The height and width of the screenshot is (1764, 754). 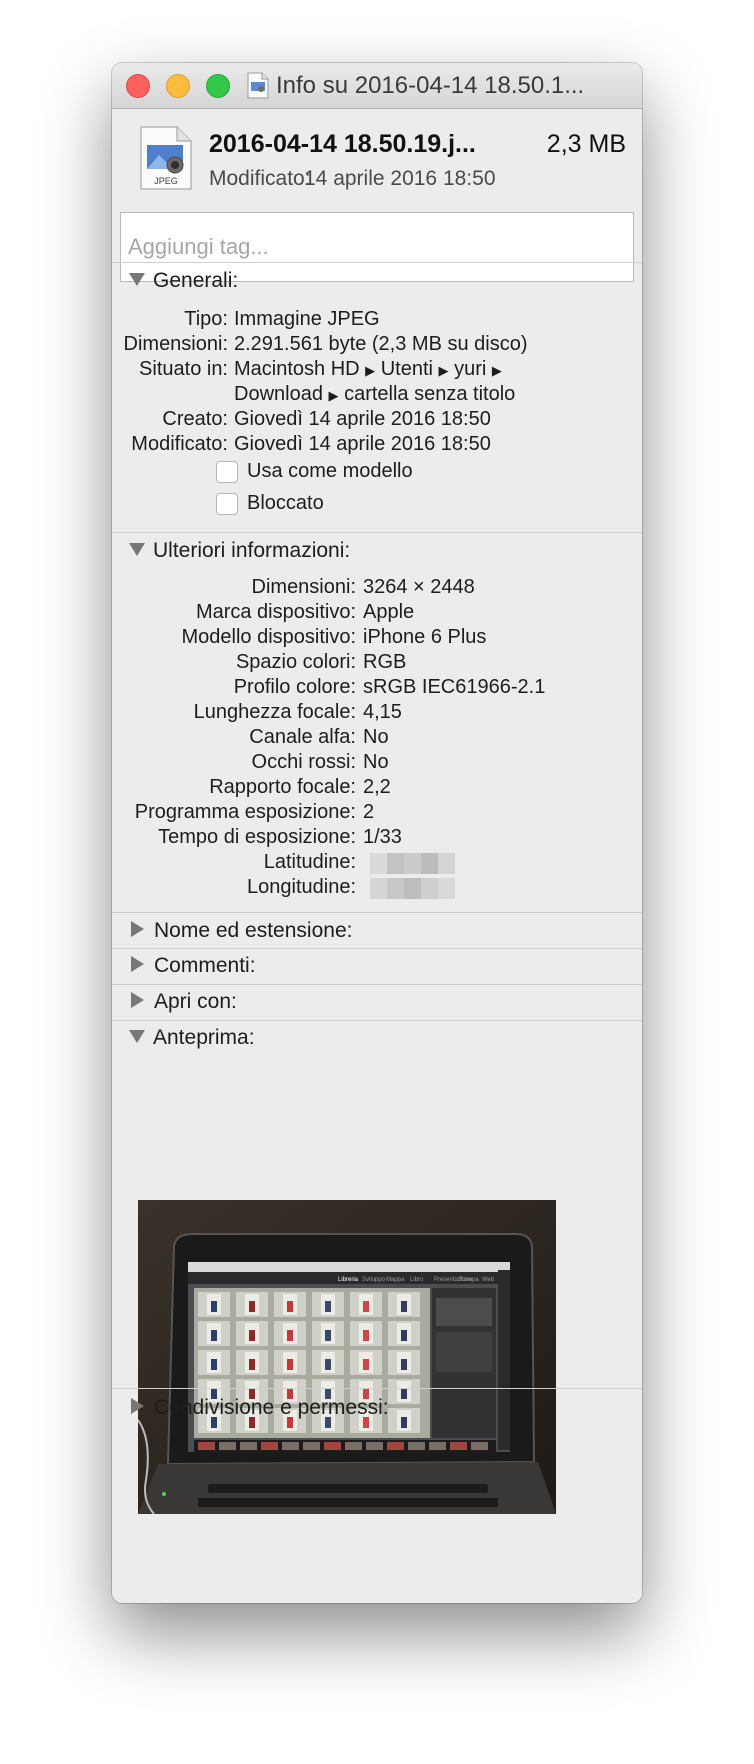 I want to click on more-info-label: Occhi rossi:, so click(x=303, y=762).